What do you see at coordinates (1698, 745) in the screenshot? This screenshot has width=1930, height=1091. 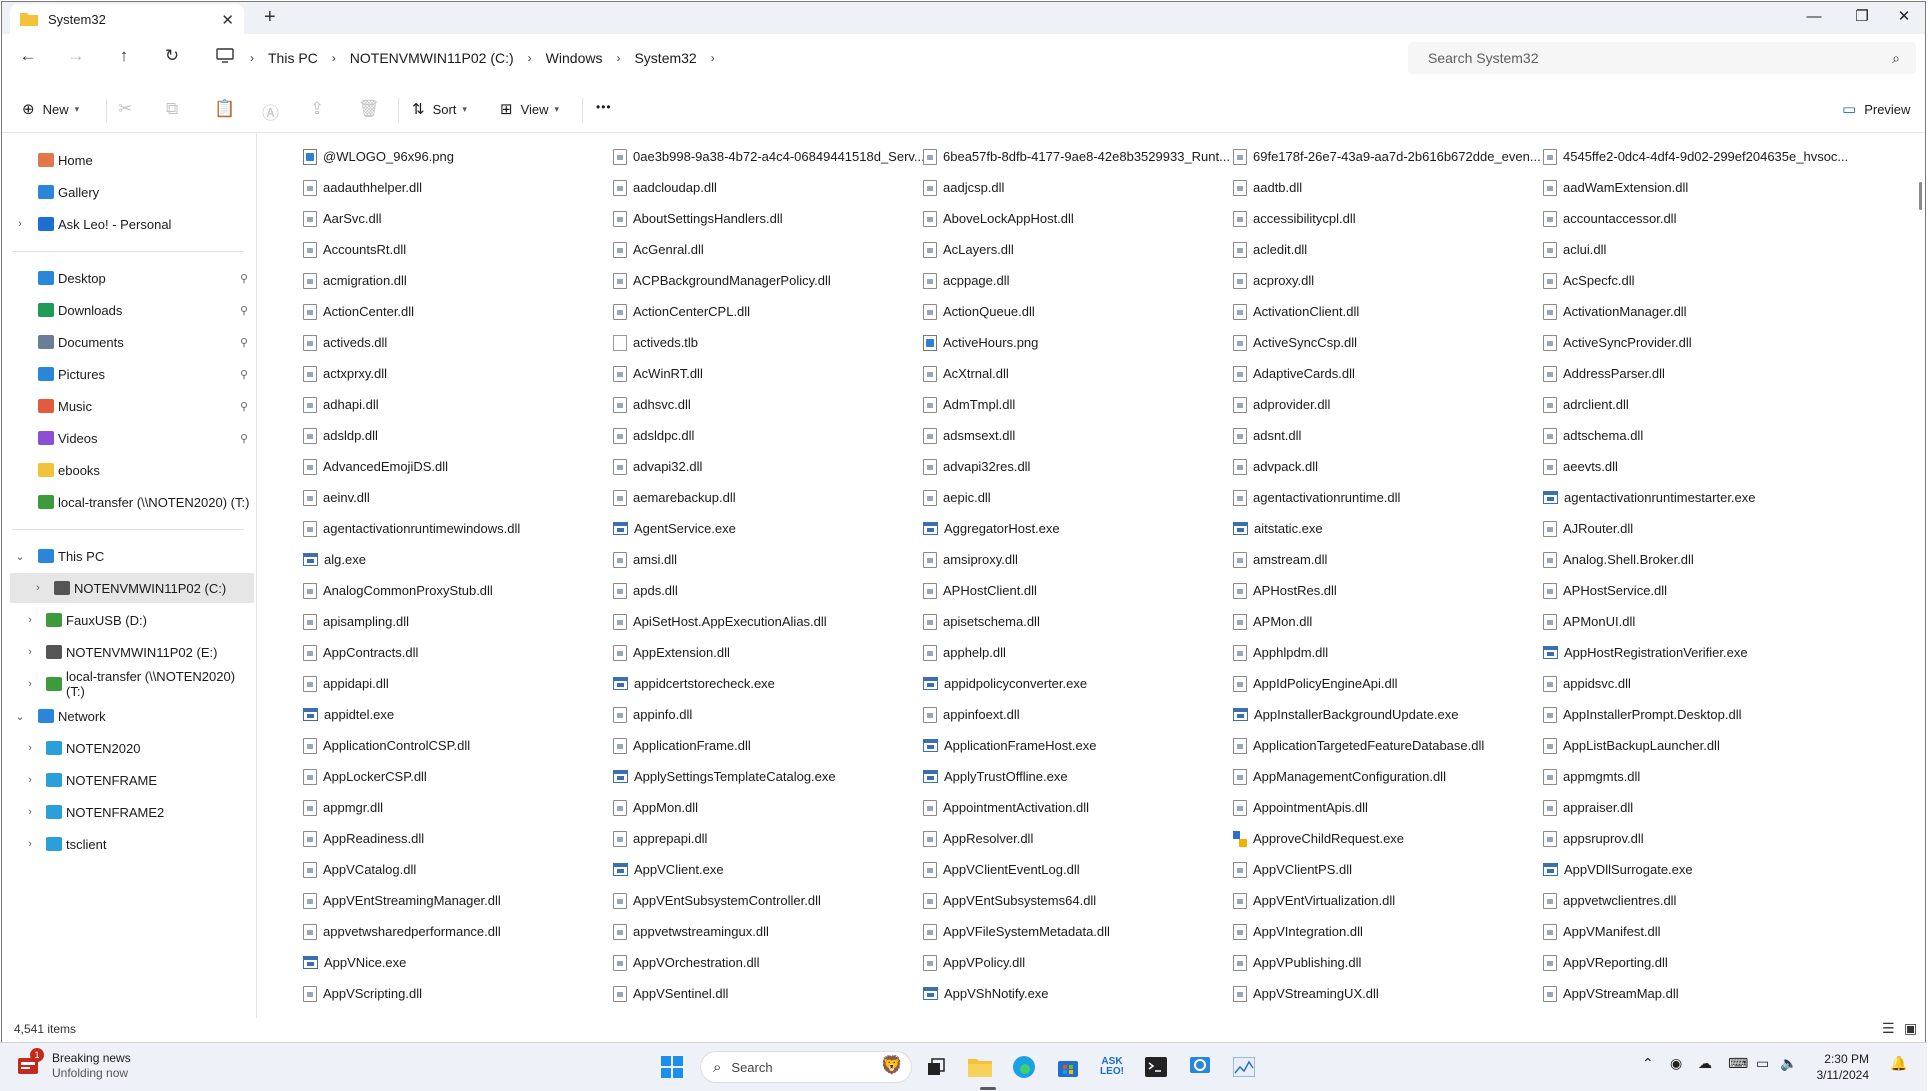 I see `file-item: AppListBackupLauncher.dll` at bounding box center [1698, 745].